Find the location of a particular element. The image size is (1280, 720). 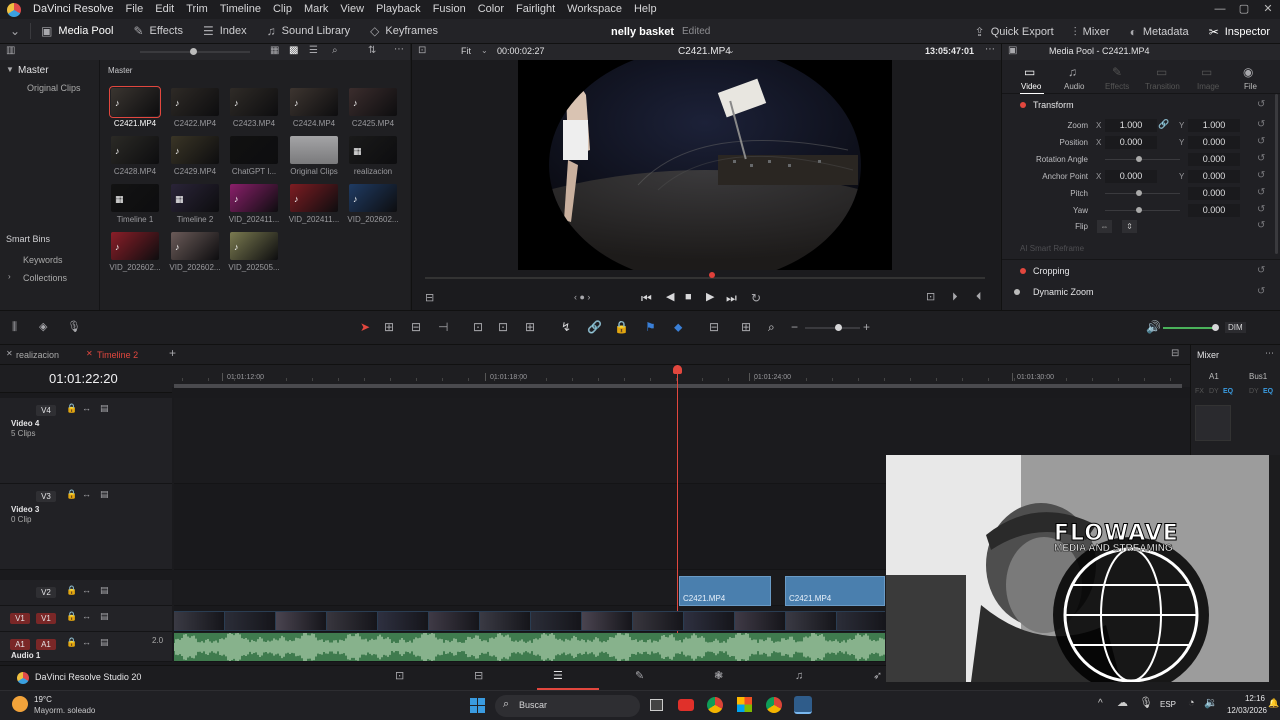

match-frame-icon: ⊡ is located at coordinates (930, 297).